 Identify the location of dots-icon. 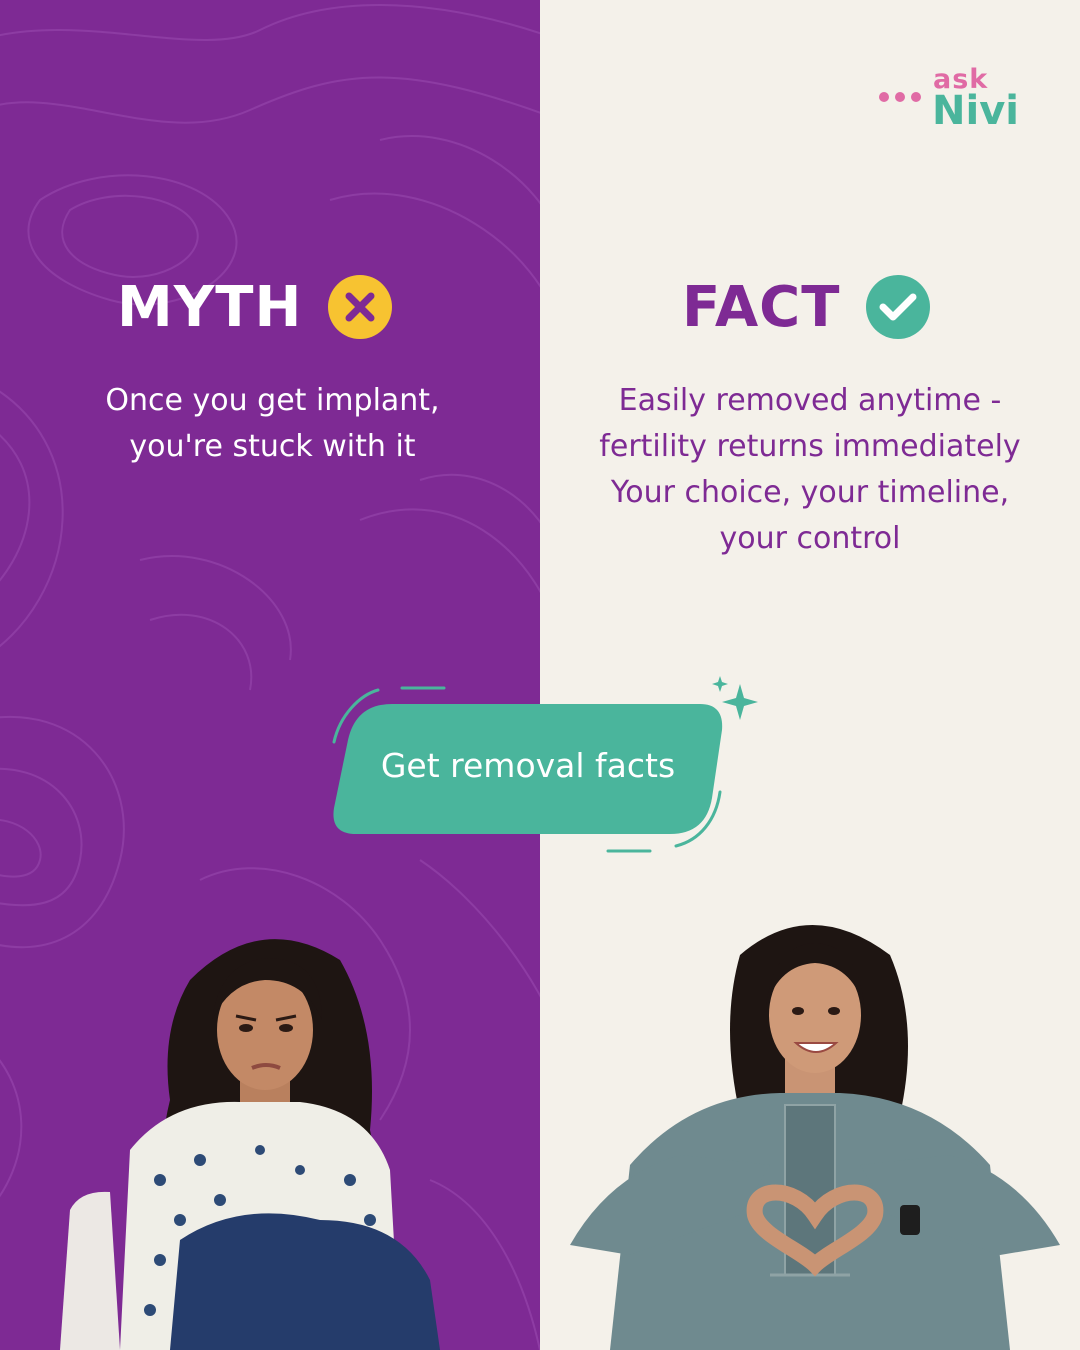
(900, 97).